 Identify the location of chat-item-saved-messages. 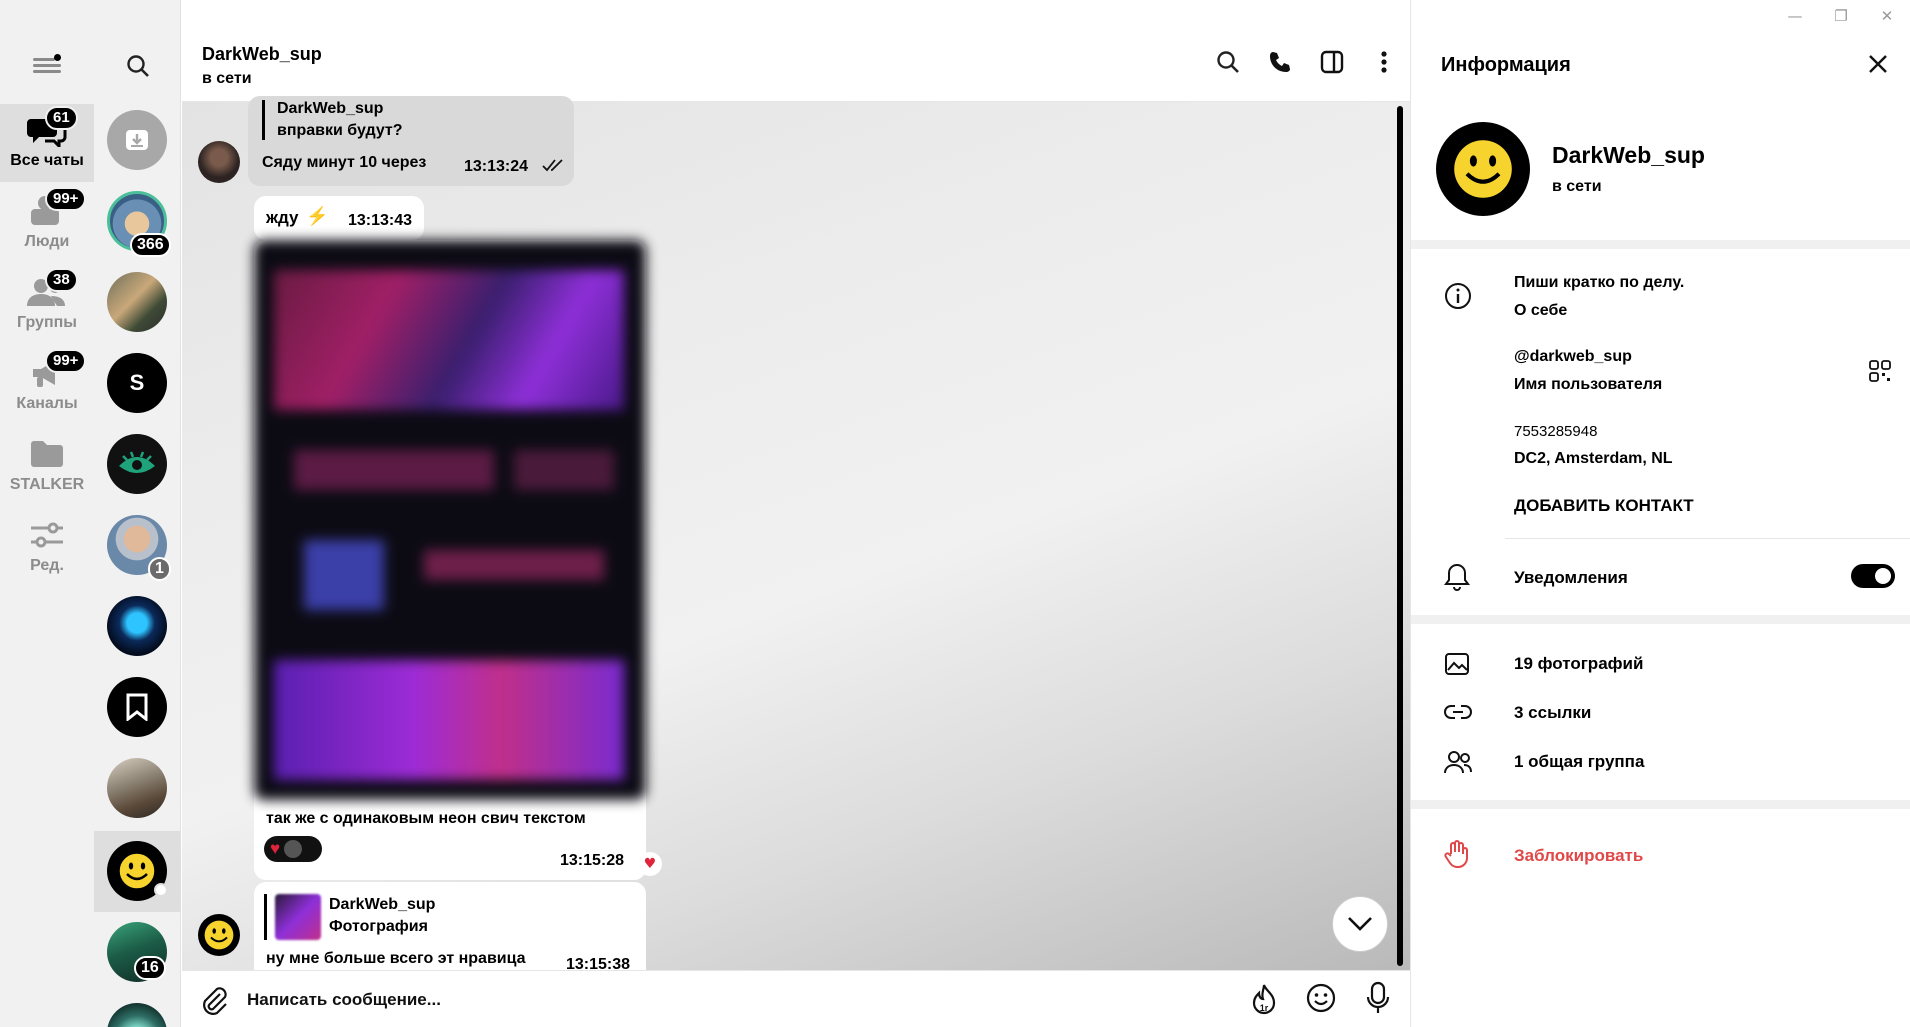
(137, 707).